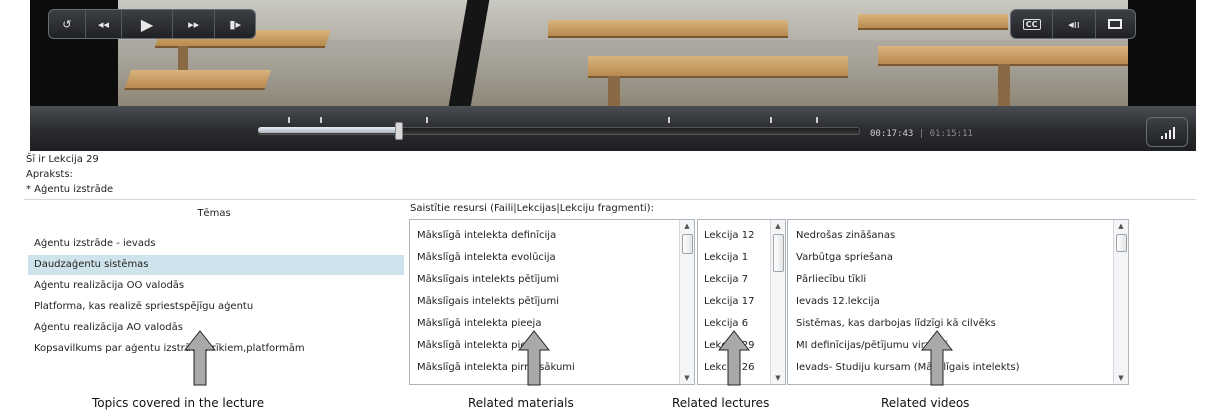 This screenshot has width=1210, height=411. What do you see at coordinates (216, 286) in the screenshot?
I see `topic-item: Aģentu realizācija OO valodās` at bounding box center [216, 286].